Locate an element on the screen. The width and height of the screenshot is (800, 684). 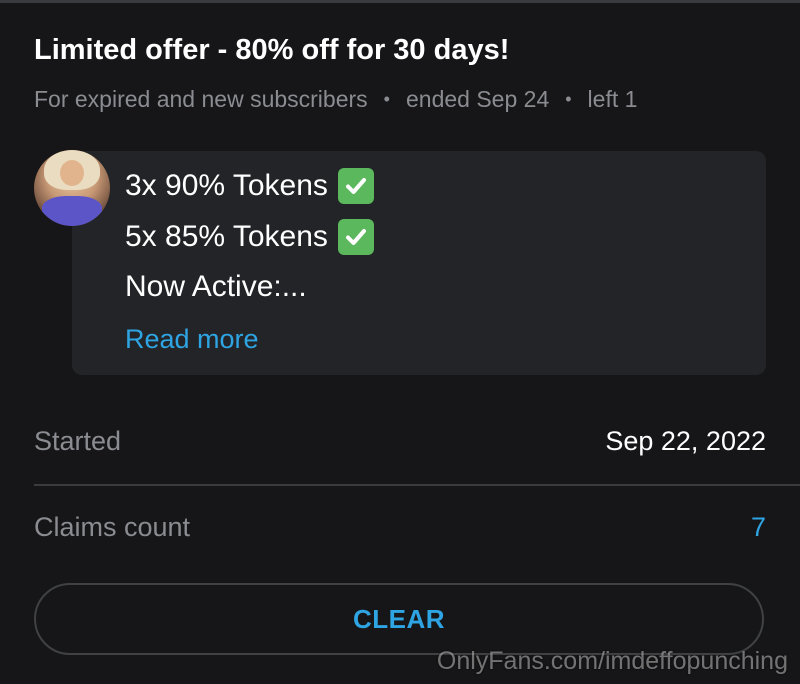
clear-button: CLEAR is located at coordinates (399, 619).